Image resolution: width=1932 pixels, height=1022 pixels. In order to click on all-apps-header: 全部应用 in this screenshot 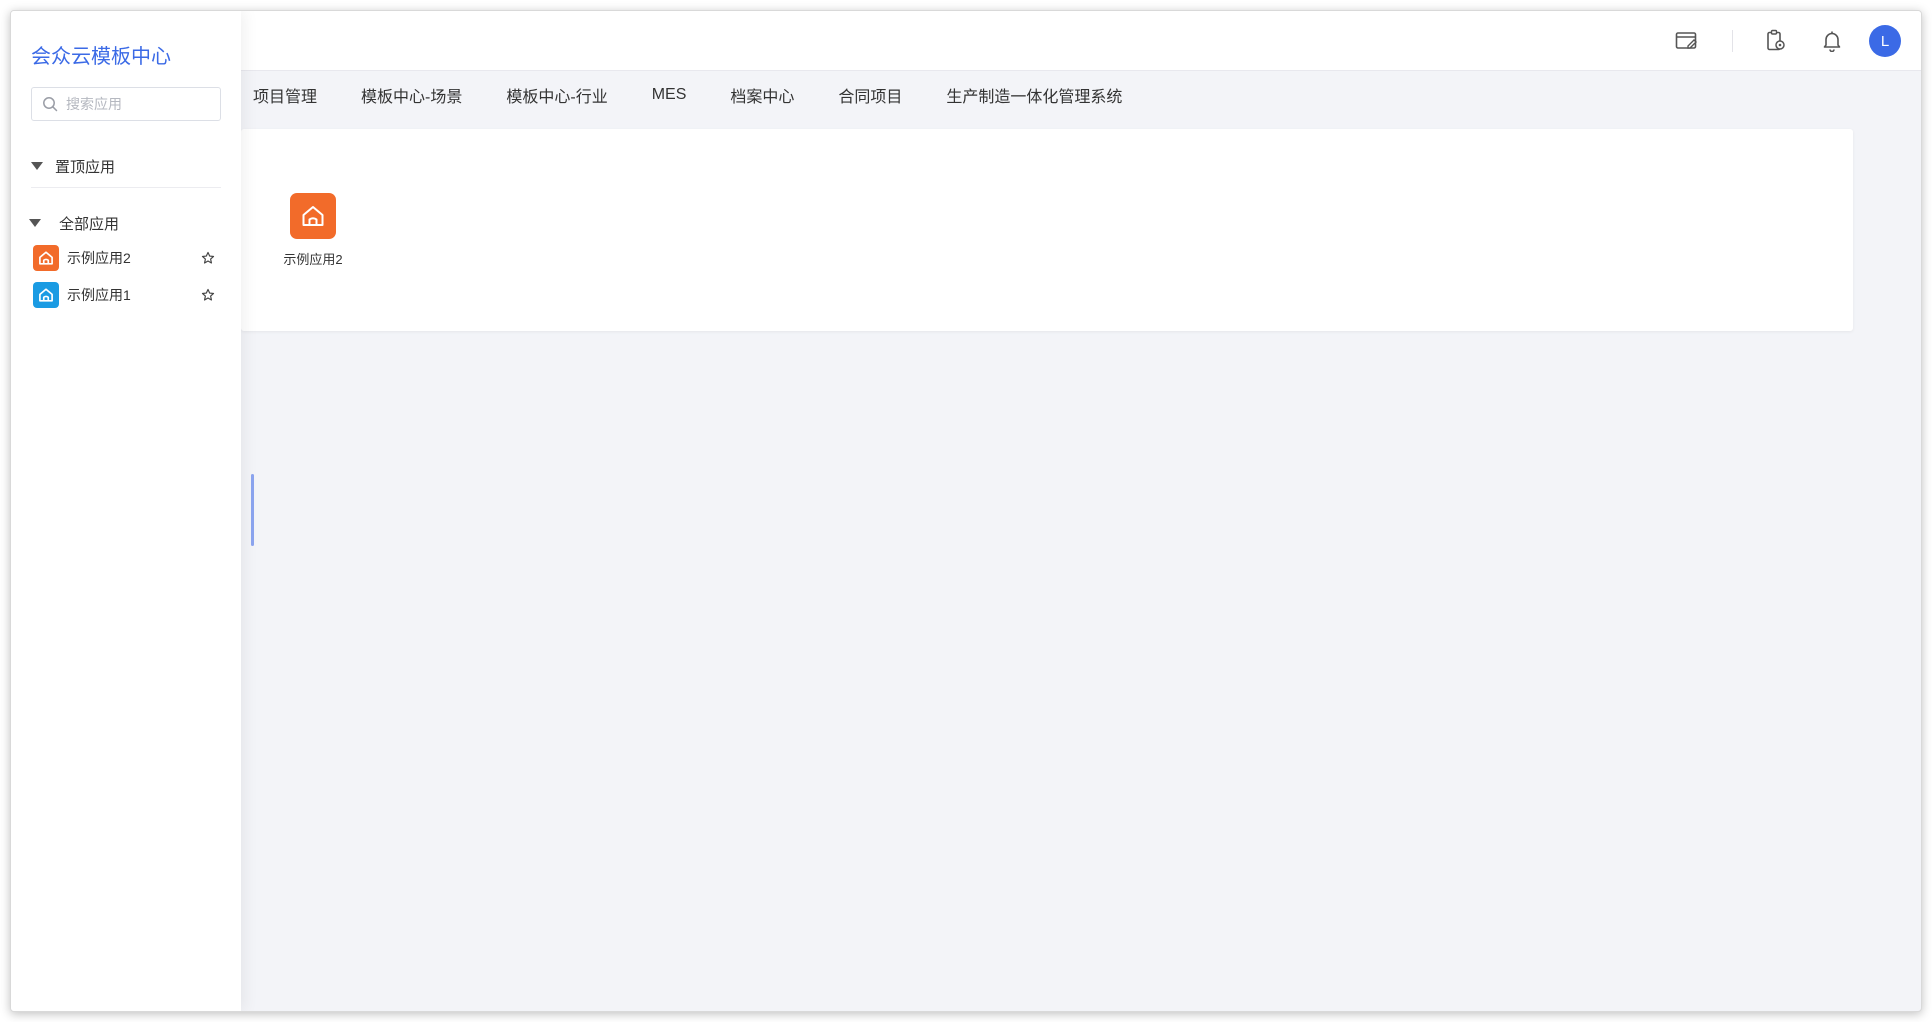, I will do `click(74, 223)`.